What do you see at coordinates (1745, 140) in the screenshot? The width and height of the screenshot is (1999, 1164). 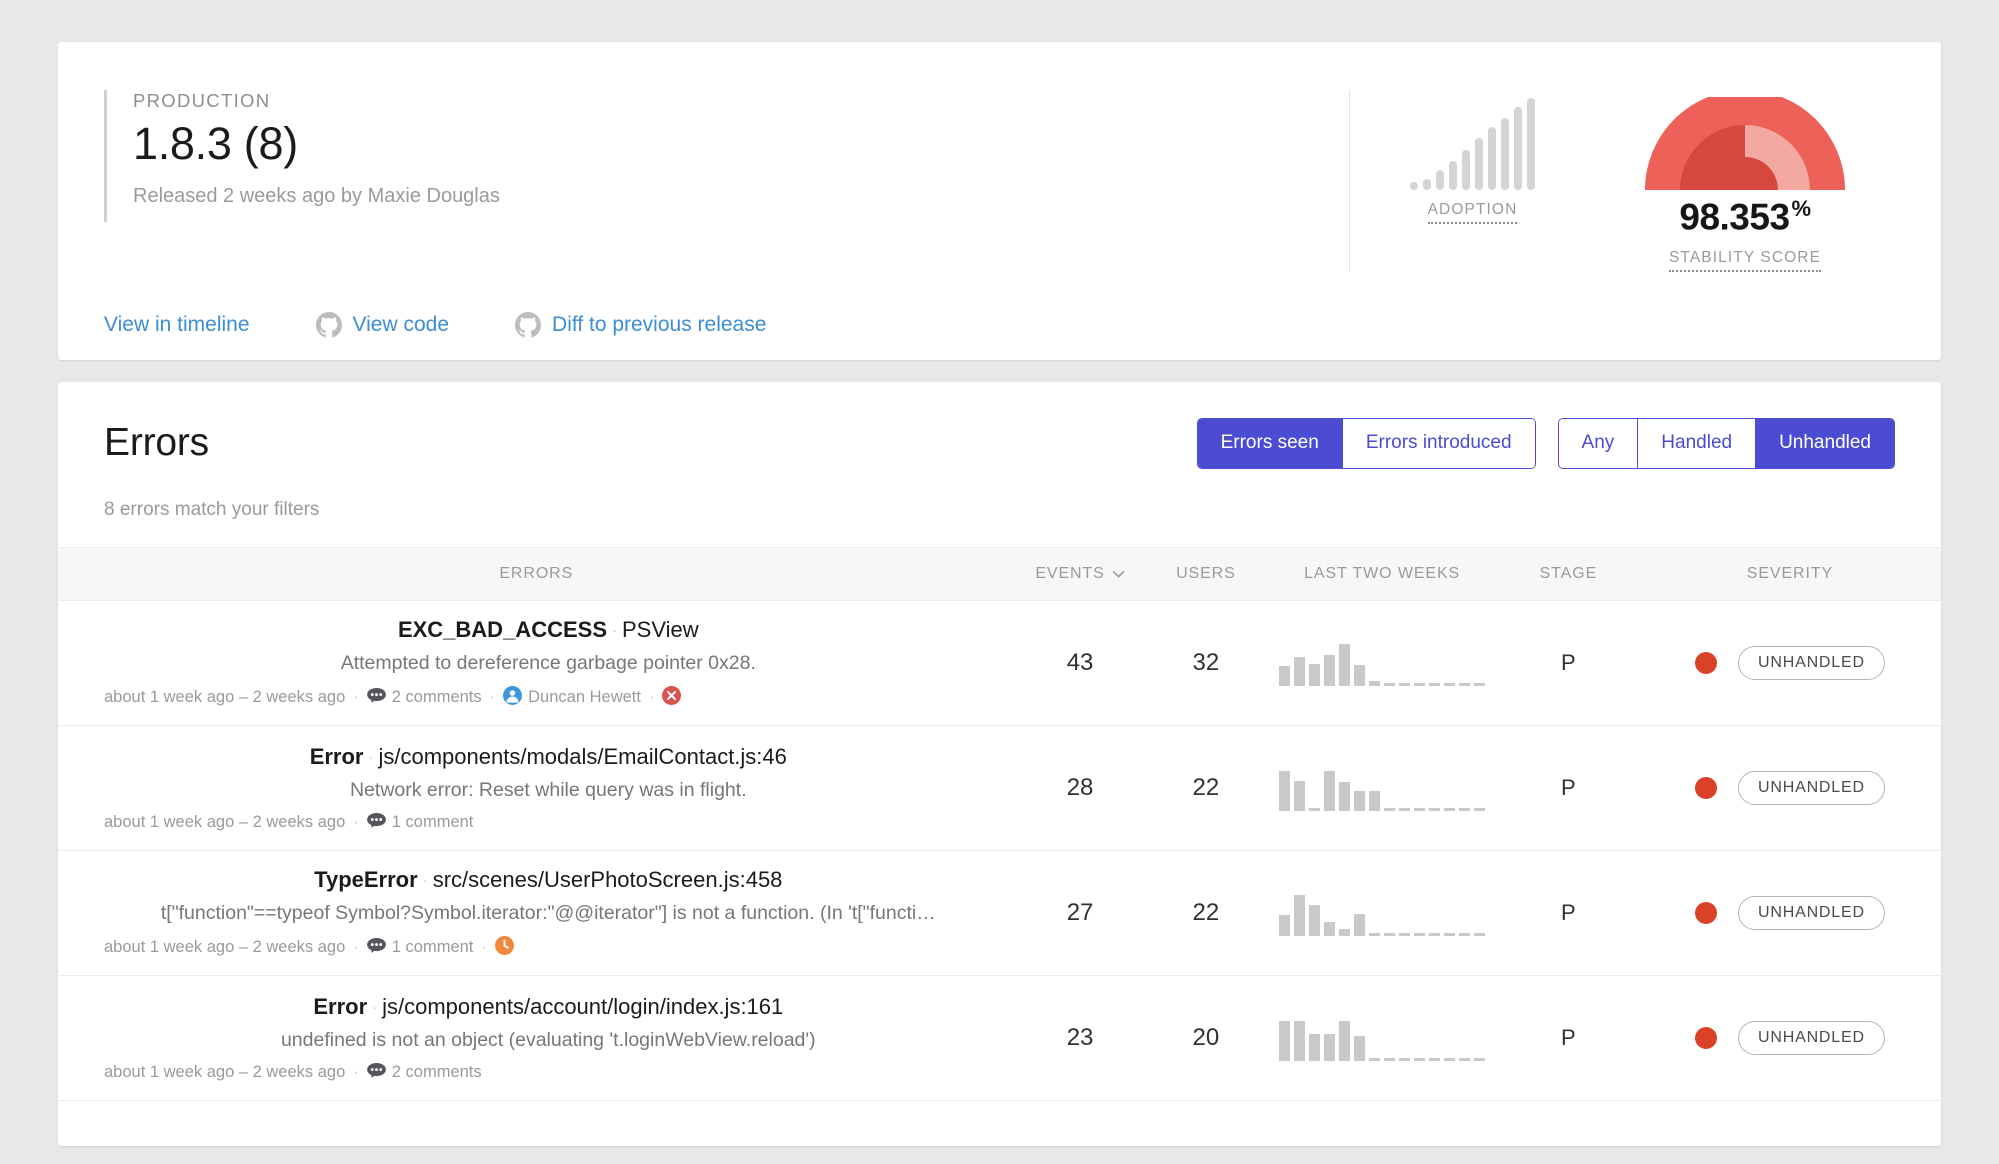 I see `stability-gauge` at bounding box center [1745, 140].